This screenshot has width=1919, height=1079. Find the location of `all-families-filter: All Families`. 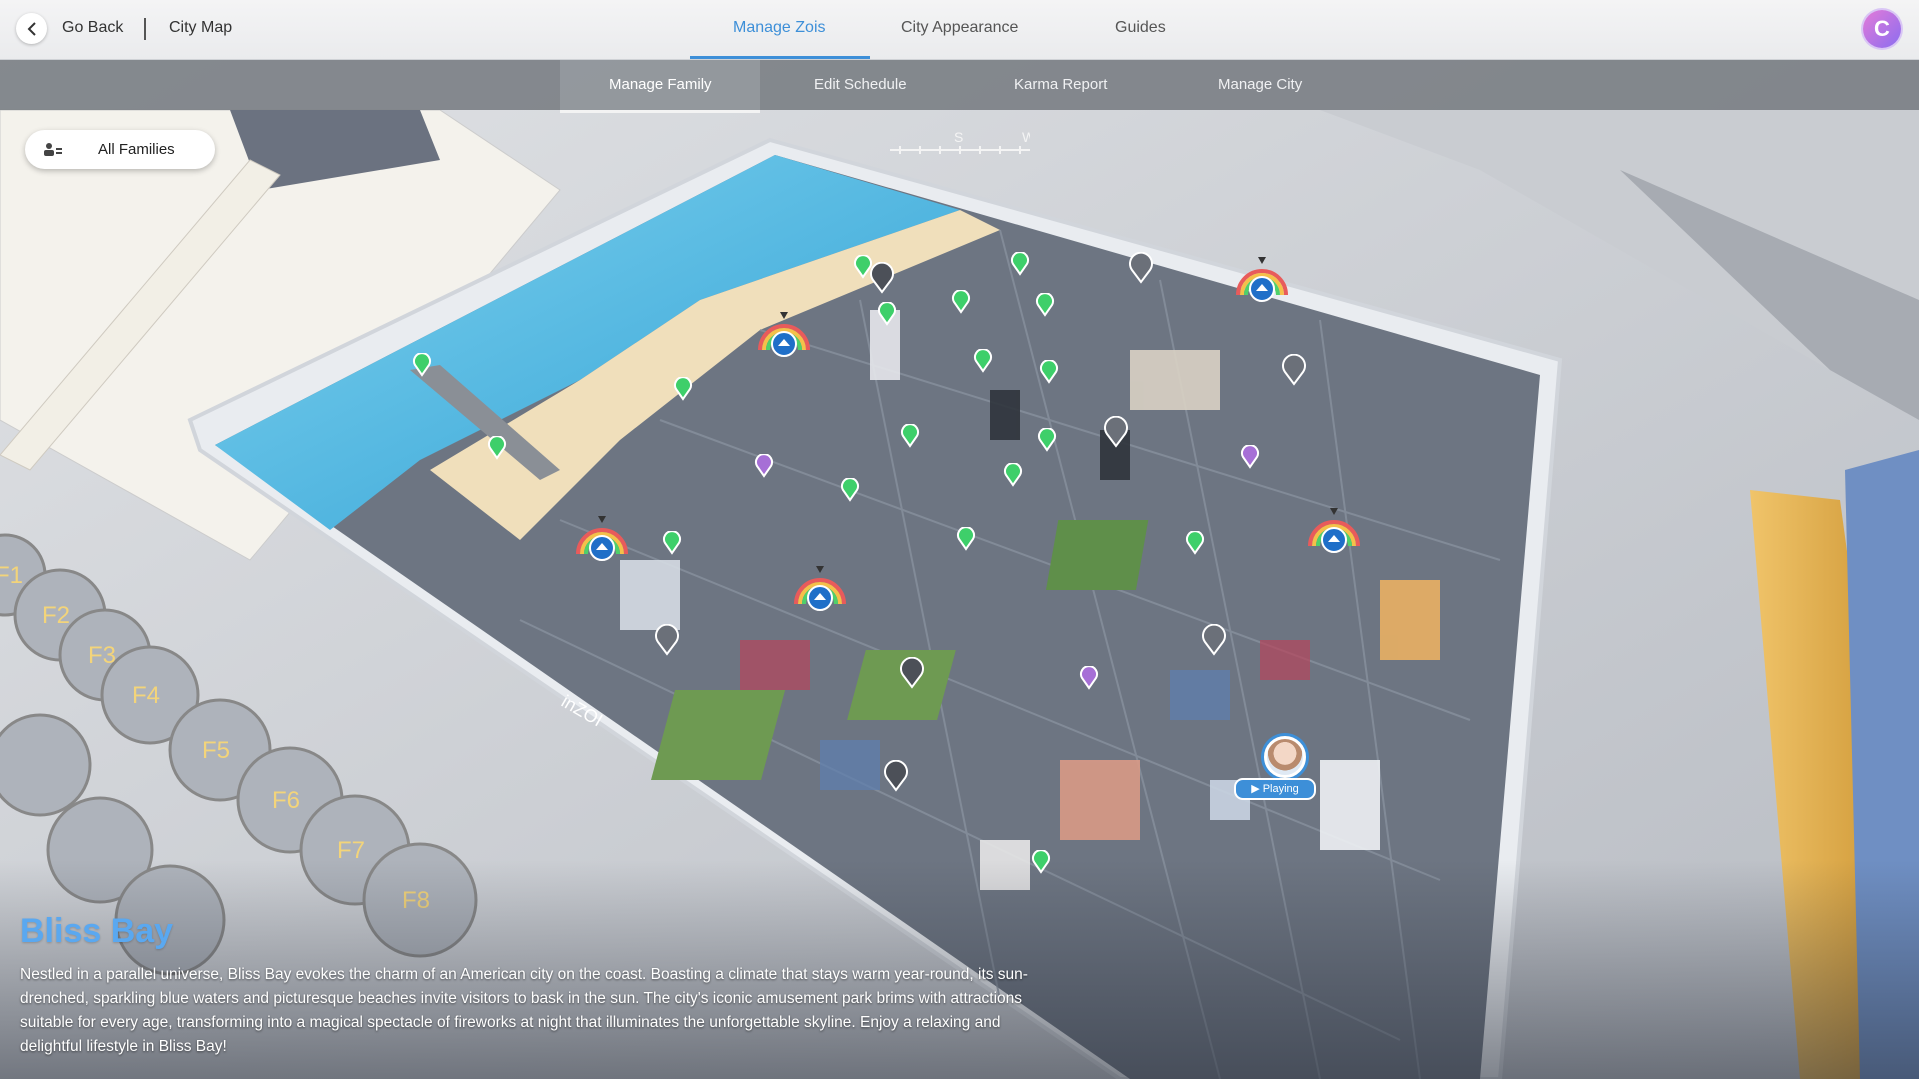

all-families-filter: All Families is located at coordinates (120, 149).